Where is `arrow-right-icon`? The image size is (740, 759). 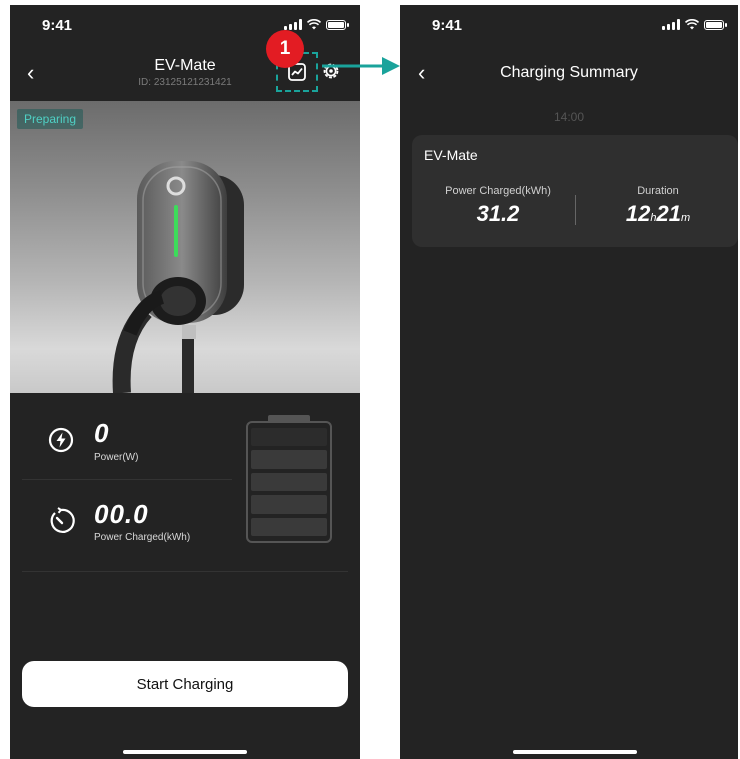
arrow-right-icon is located at coordinates (361, 66).